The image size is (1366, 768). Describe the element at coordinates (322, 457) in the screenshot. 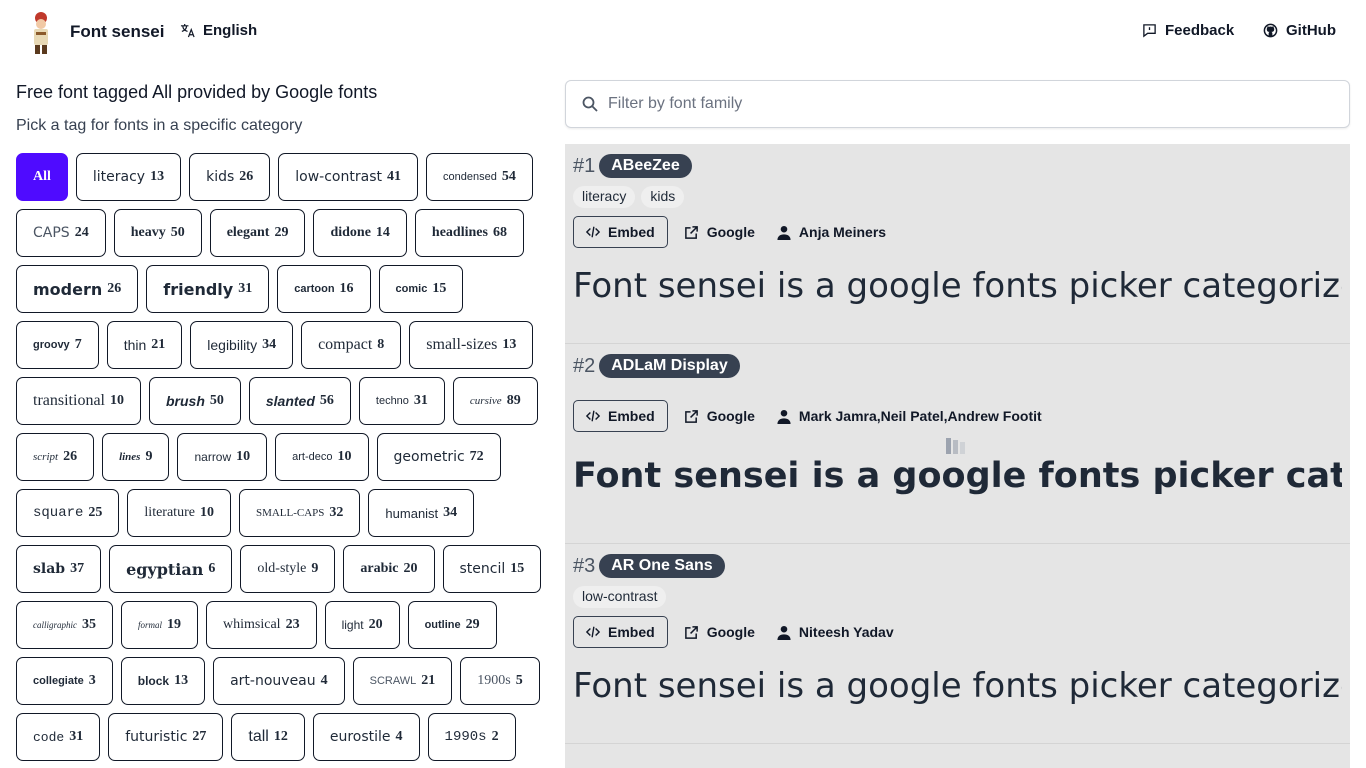

I see `tag-art-deco: art-deco 10` at that location.